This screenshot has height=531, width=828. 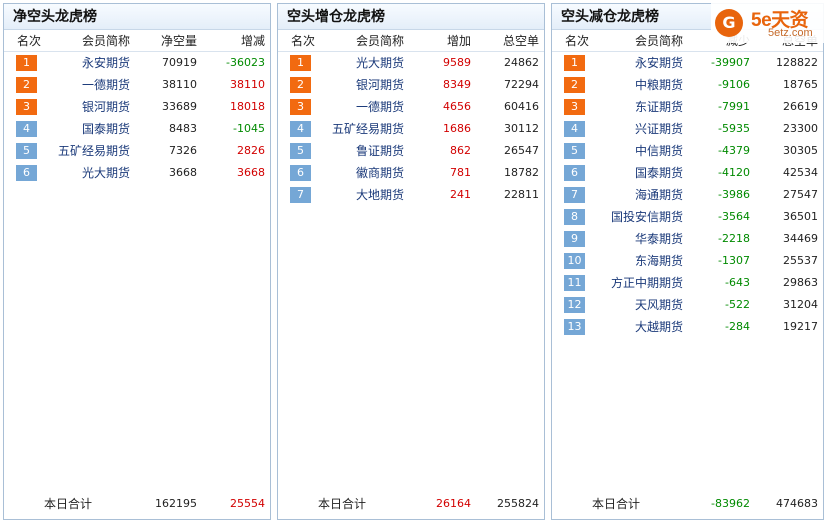 I want to click on rank-badge: 13, so click(x=574, y=327).